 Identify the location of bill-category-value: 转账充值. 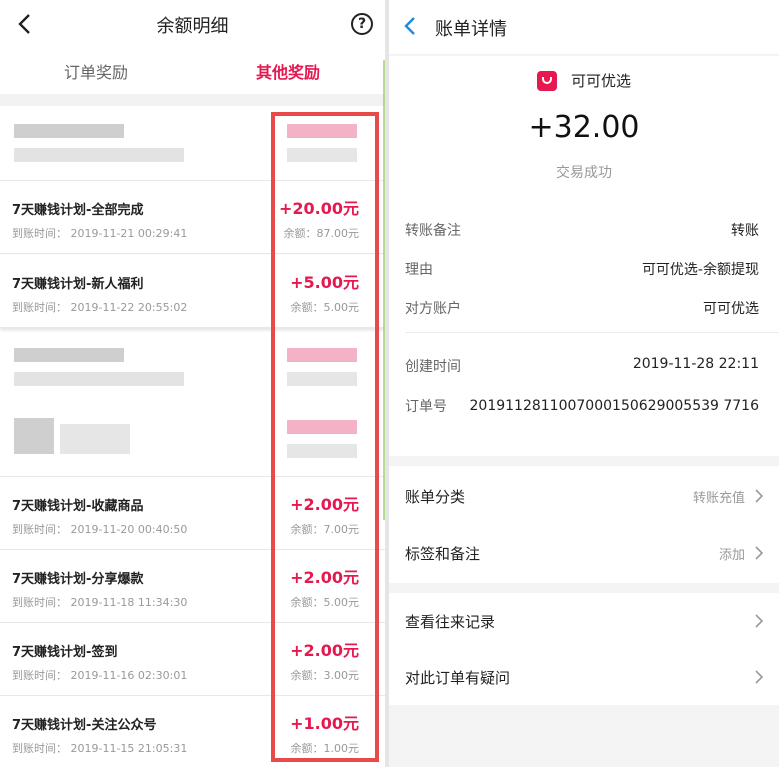
(718, 498).